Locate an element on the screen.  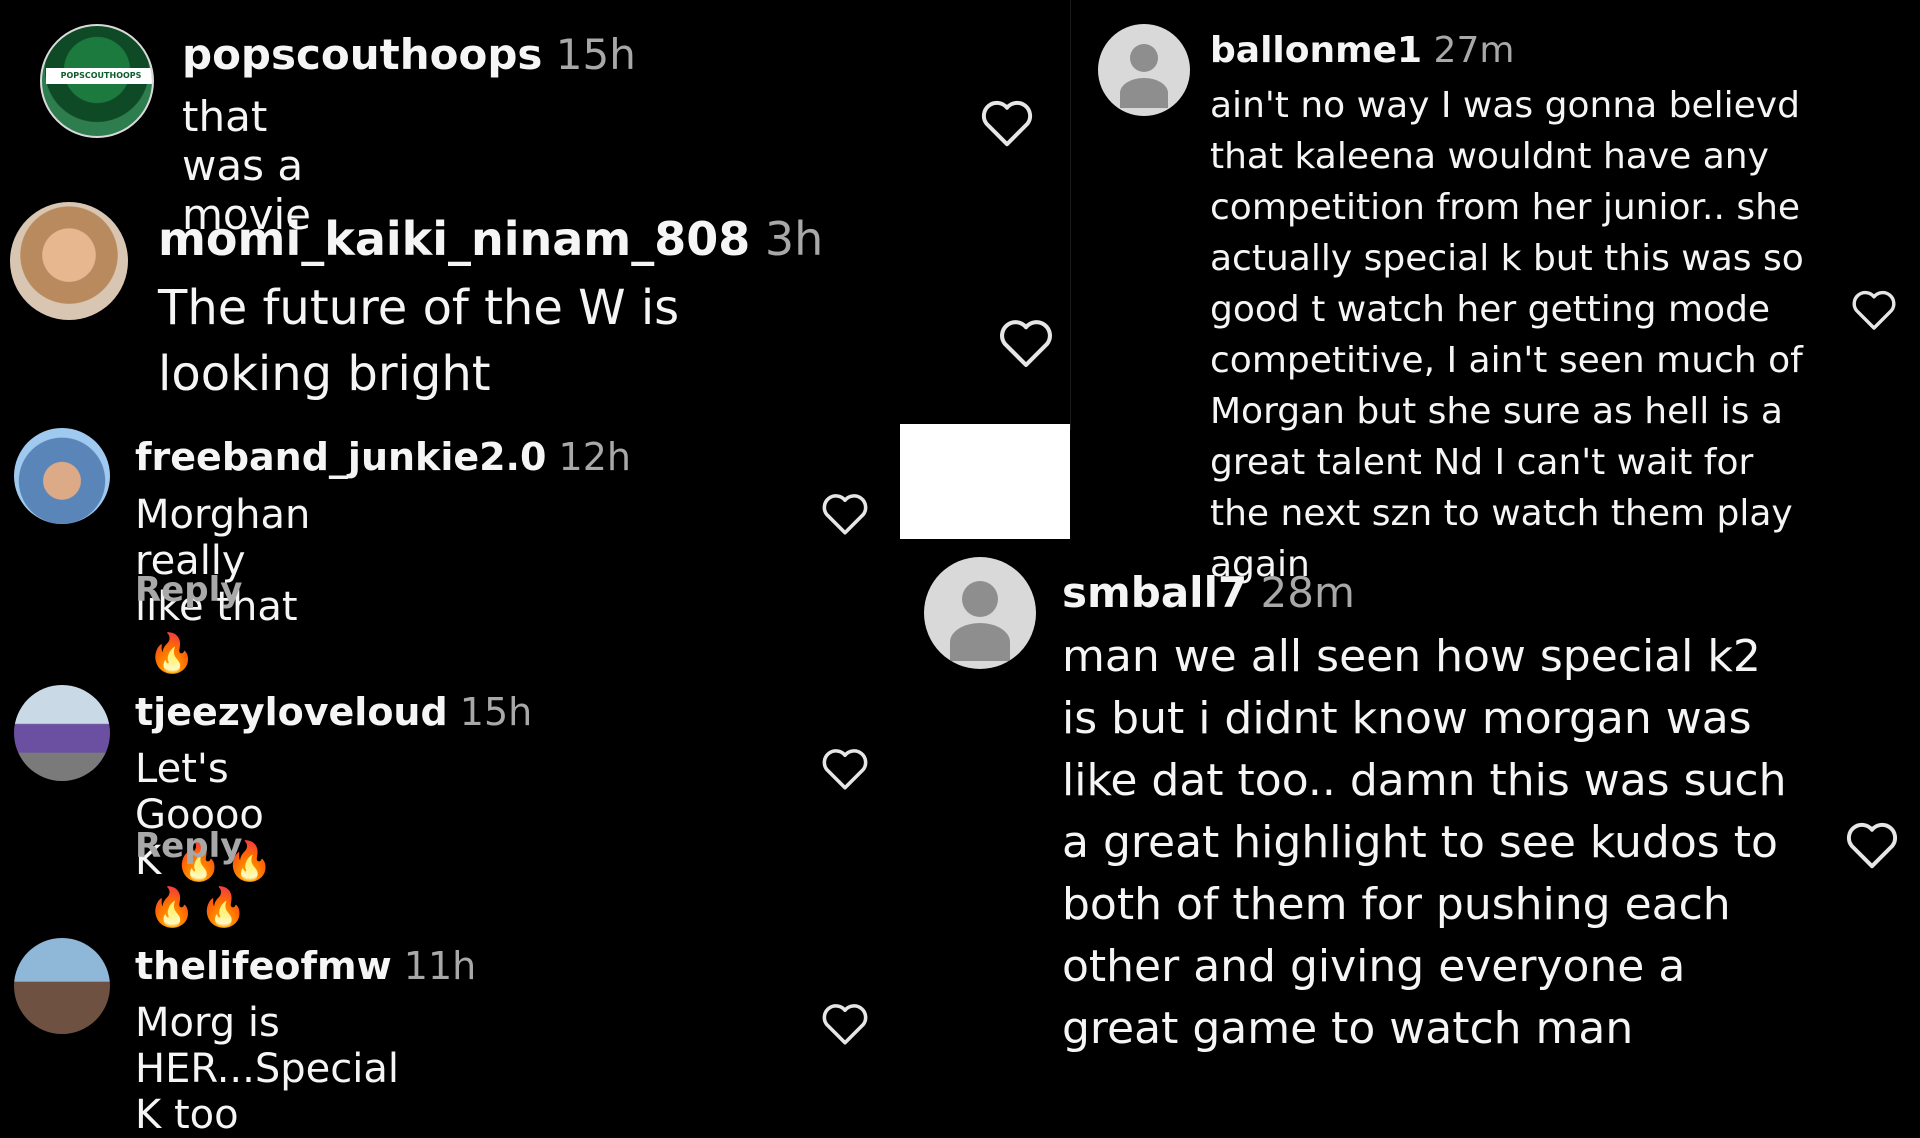
timestamp: 27m is located at coordinates (1474, 50).